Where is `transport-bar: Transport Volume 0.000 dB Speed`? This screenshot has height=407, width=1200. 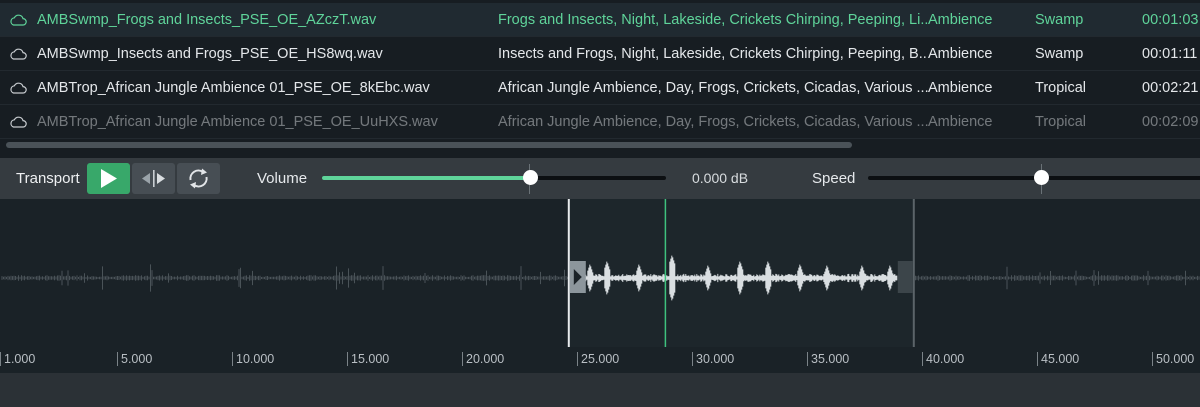
transport-bar: Transport Volume 0.000 dB Speed is located at coordinates (600, 178).